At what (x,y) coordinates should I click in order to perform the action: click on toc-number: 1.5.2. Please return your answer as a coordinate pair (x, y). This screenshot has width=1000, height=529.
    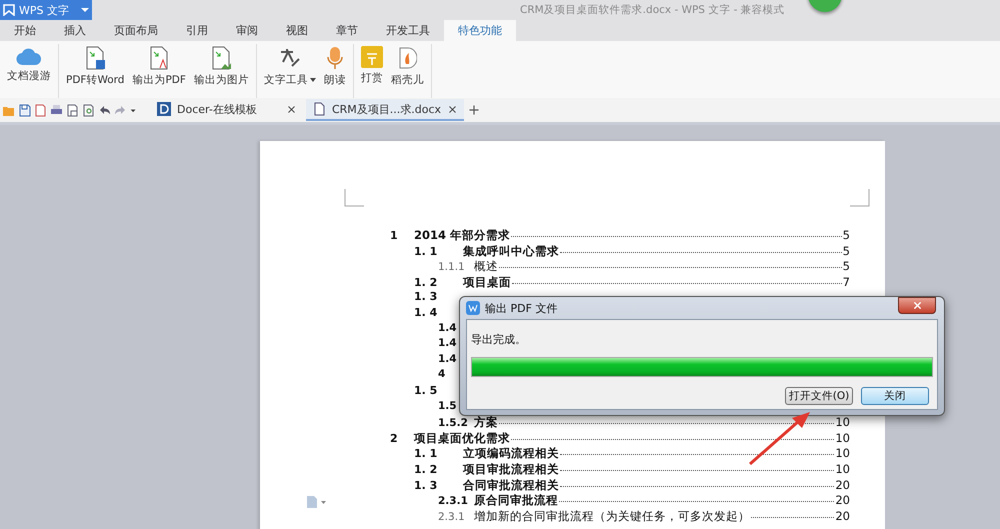
    Looking at the image, I should click on (453, 423).